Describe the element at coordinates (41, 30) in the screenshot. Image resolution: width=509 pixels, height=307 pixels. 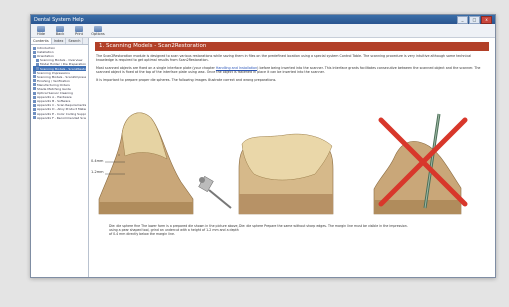
I see `hide-button: Hide` at that location.